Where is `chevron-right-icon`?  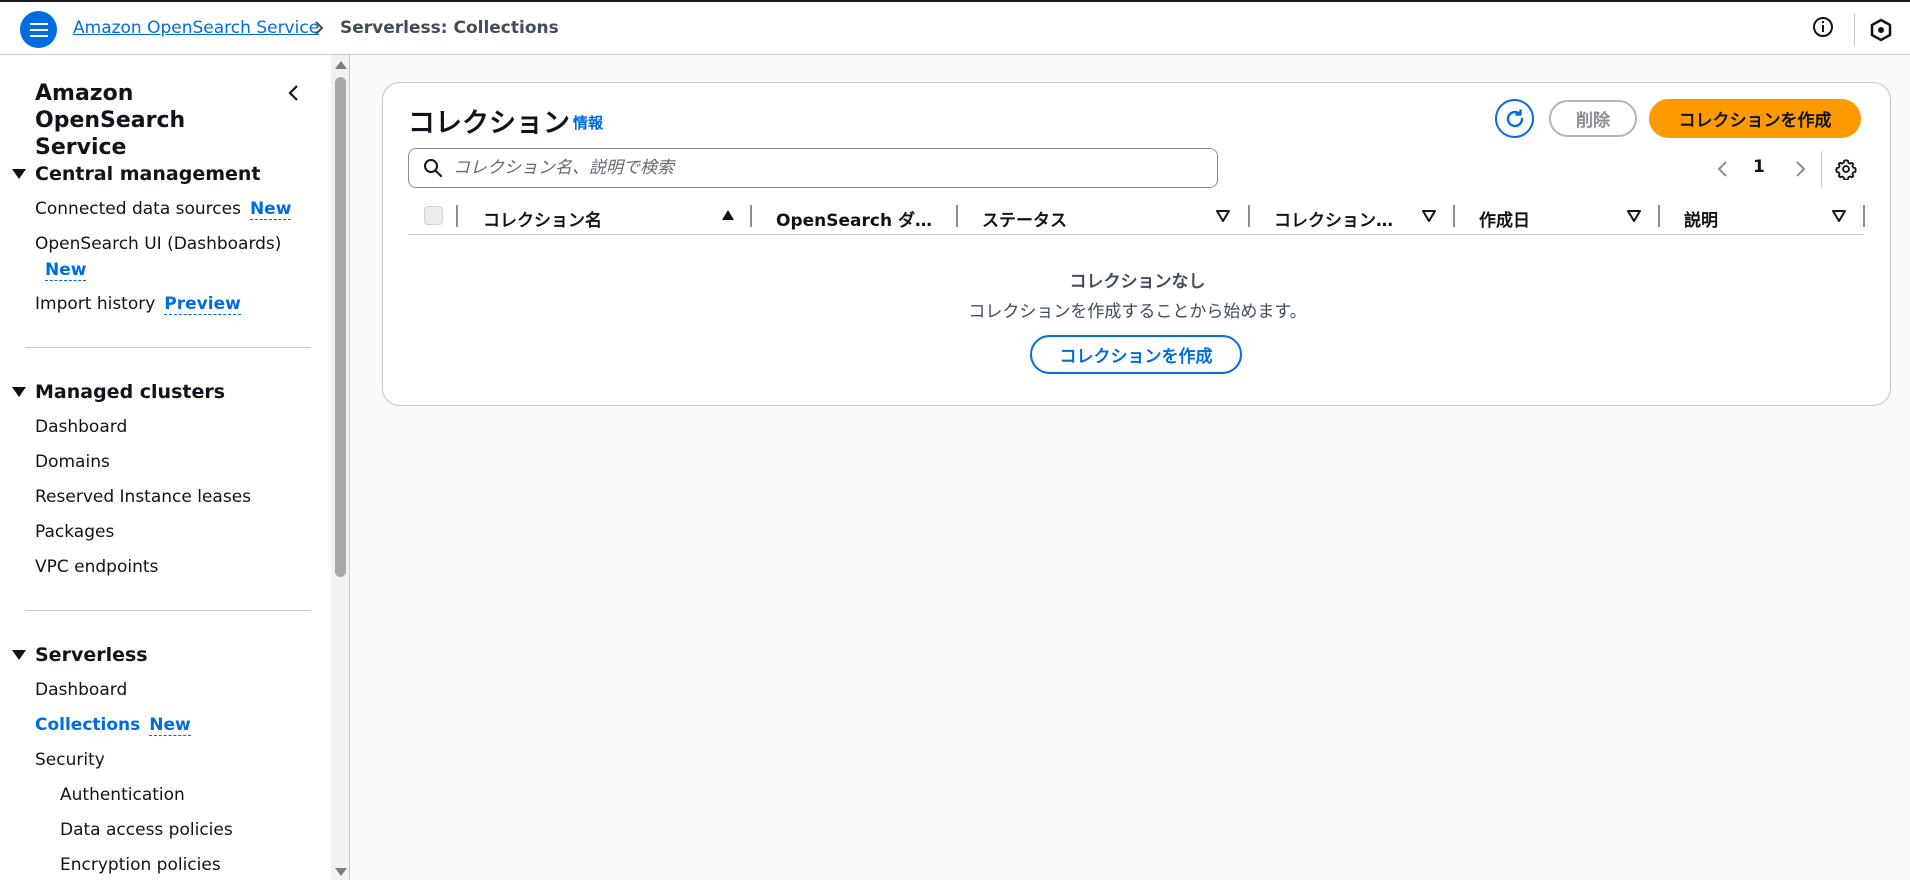
chevron-right-icon is located at coordinates (319, 28).